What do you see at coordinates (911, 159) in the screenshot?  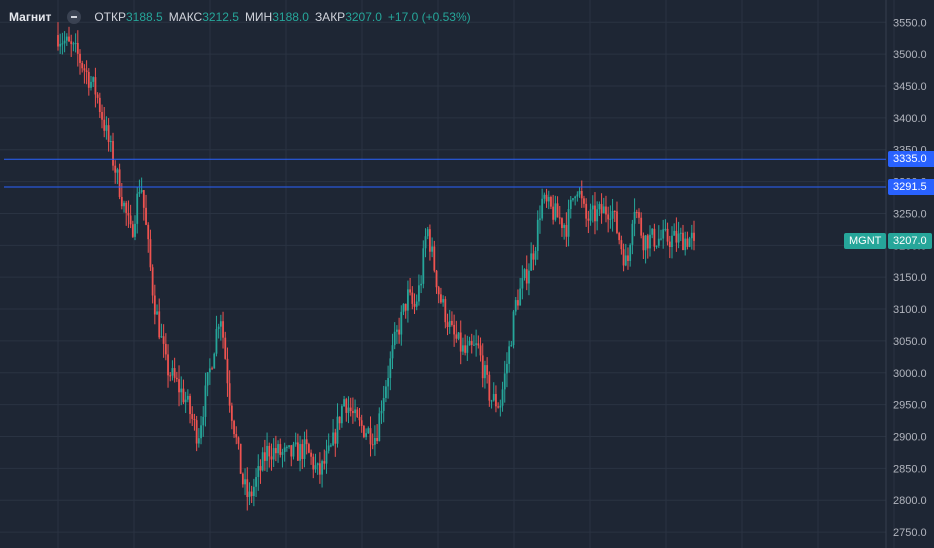 I see `horizontal-line-price-label: 3335.0` at bounding box center [911, 159].